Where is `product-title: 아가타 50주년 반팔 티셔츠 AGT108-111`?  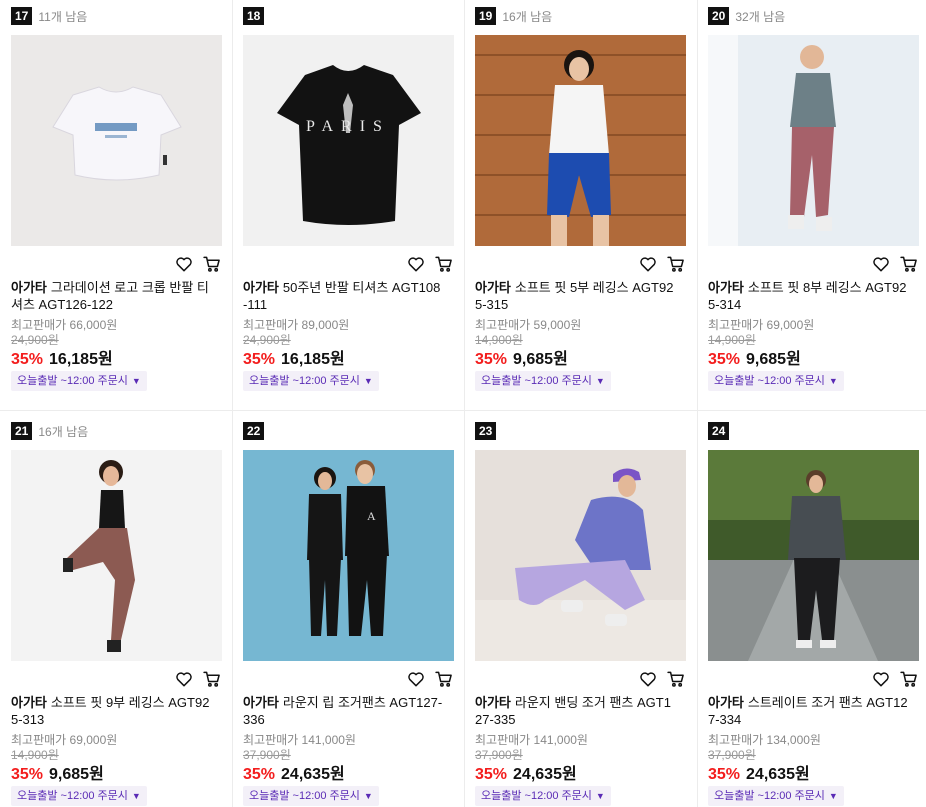 product-title: 아가타 50주년 반팔 티셔츠 AGT108-111 is located at coordinates (343, 296).